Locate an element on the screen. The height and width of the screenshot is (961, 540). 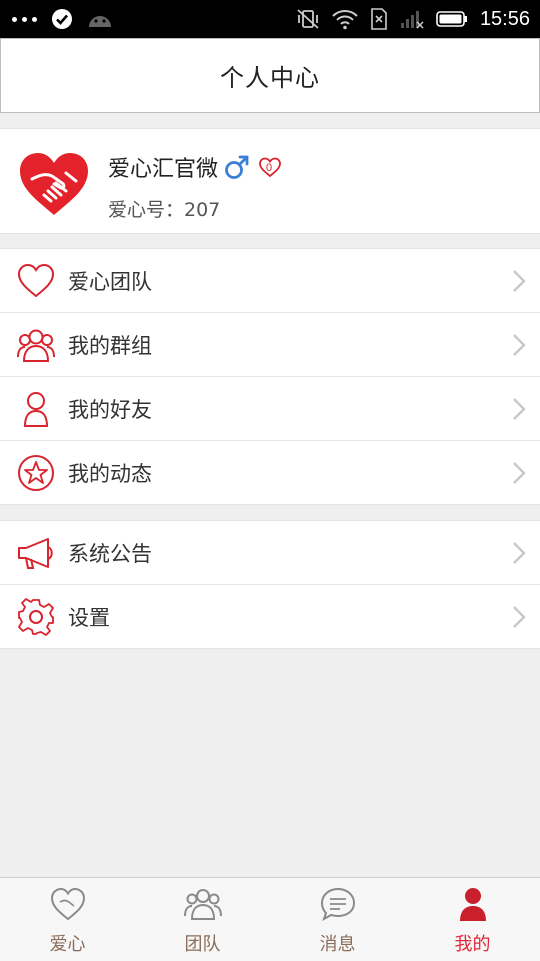
battery-icon is located at coordinates (451, 19).